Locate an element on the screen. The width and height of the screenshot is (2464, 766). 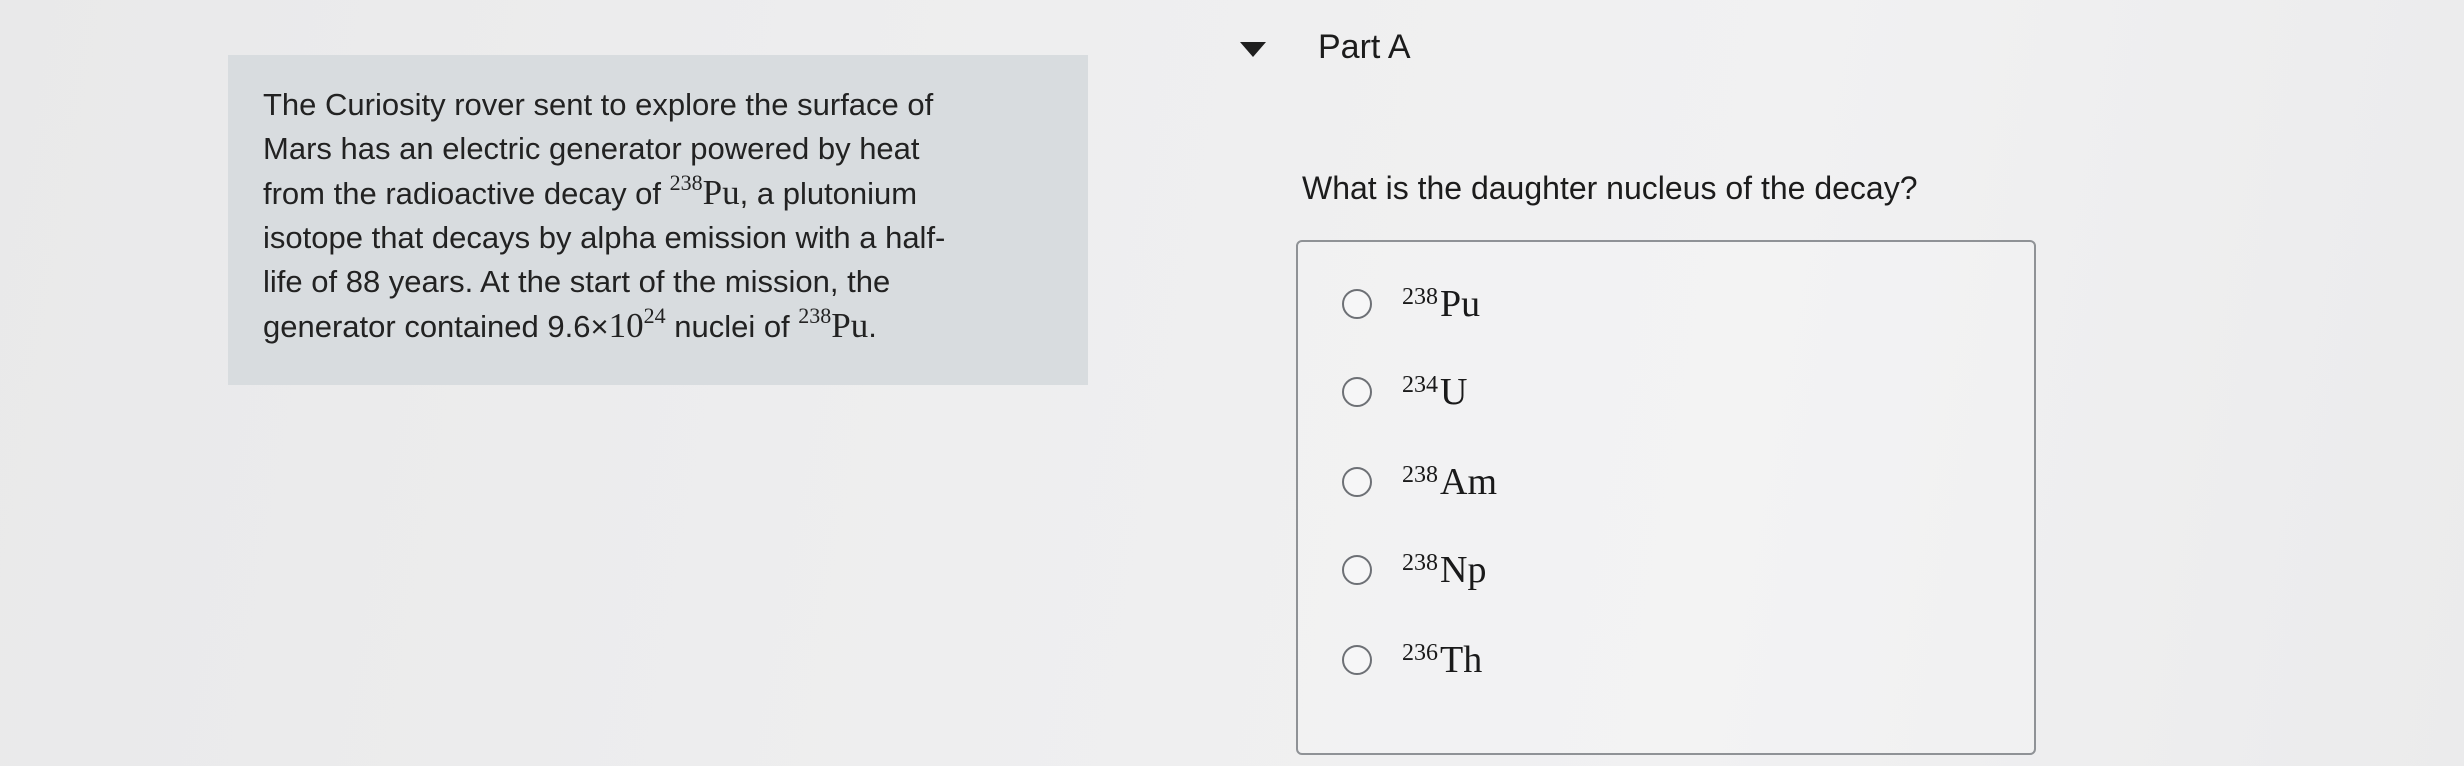
part-title: Part A is located at coordinates (1364, 46).